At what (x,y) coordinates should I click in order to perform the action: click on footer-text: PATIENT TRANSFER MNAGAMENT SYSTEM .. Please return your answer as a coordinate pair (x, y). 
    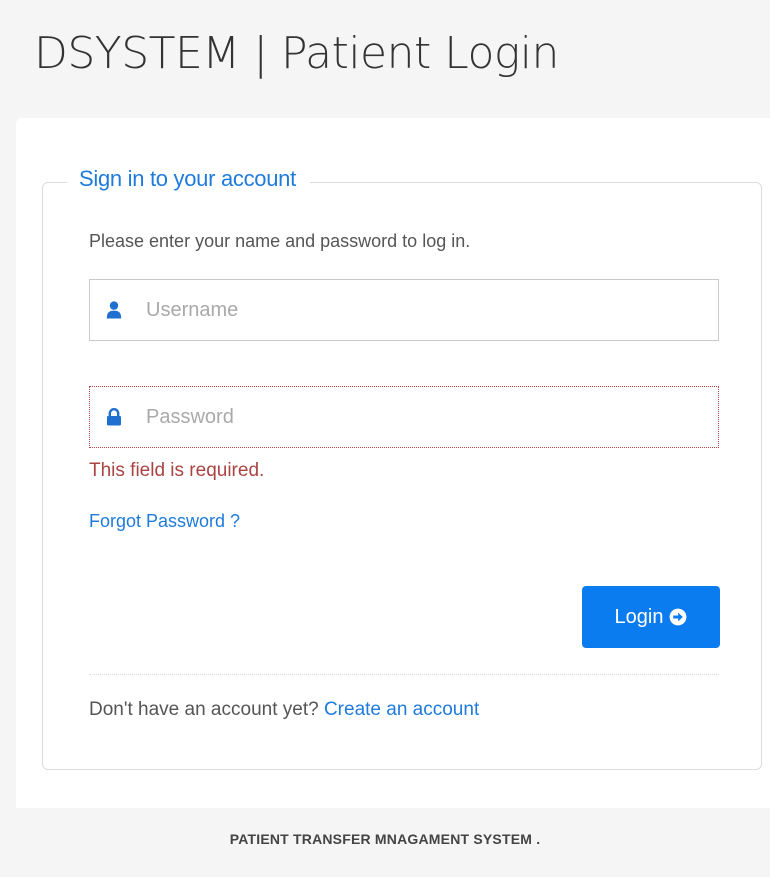
    Looking at the image, I should click on (385, 839).